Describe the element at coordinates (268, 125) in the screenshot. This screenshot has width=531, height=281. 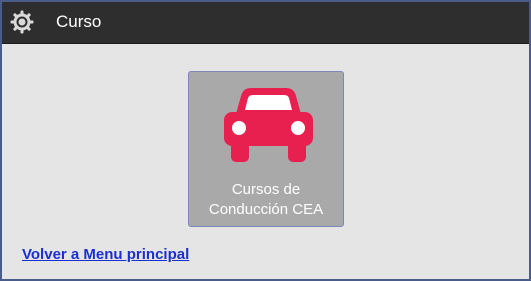
I see `car-icon` at that location.